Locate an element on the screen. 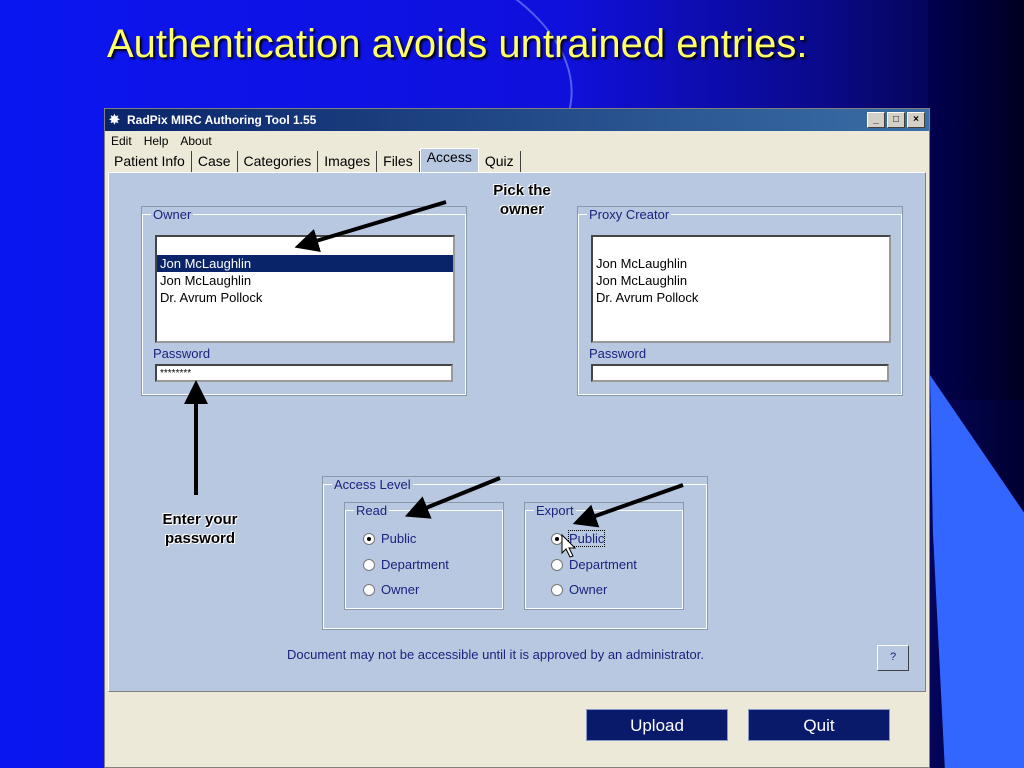  owner-password-field: ******** is located at coordinates (304, 373).